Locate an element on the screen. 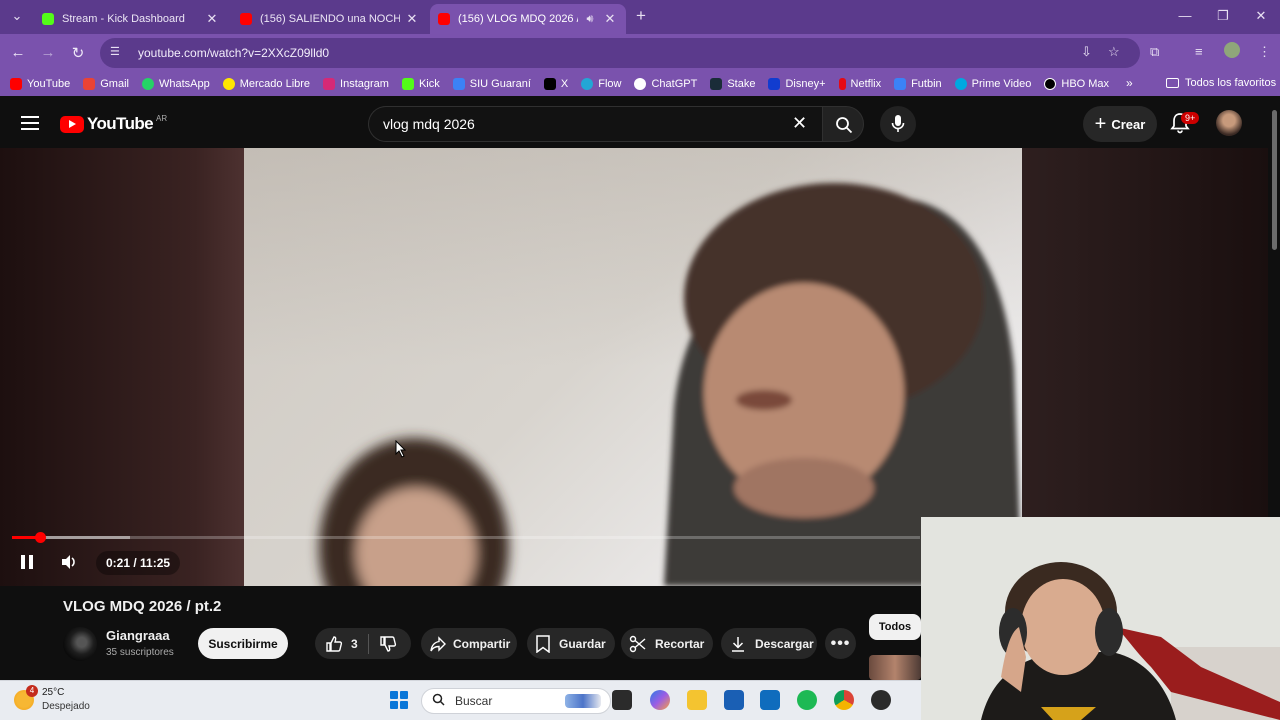  recommended-video-thumbnail is located at coordinates (895, 667).